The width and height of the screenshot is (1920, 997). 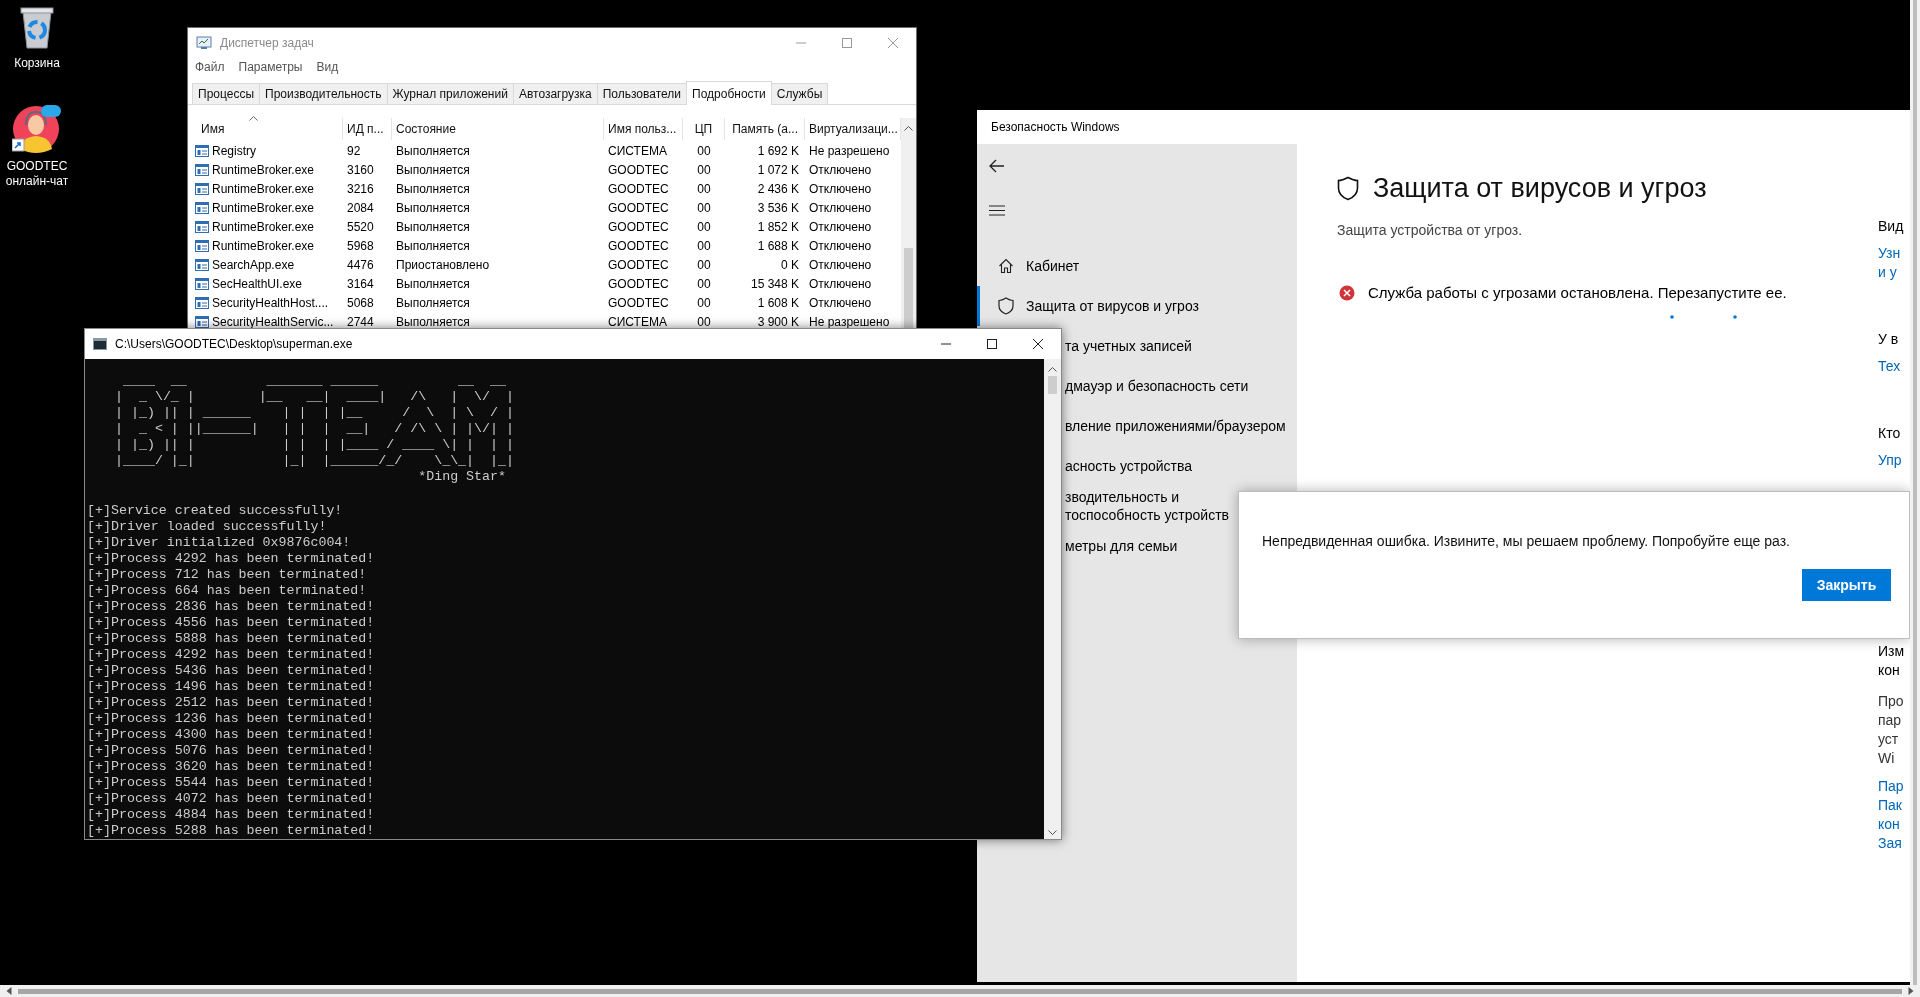 What do you see at coordinates (231, 783) in the screenshot?
I see `console-line: [+]Process 5544 has been terminated!` at bounding box center [231, 783].